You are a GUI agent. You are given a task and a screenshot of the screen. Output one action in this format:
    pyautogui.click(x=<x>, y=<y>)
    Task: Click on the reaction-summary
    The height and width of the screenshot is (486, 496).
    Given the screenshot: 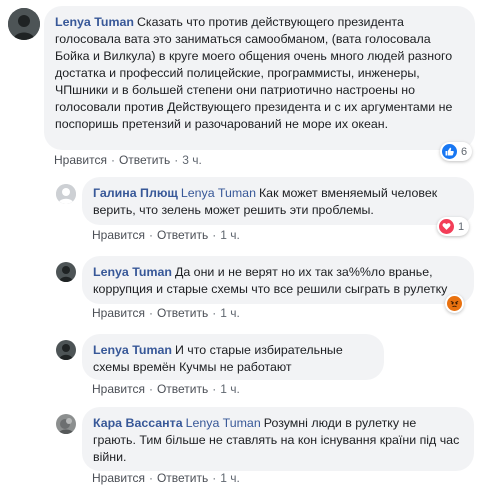 What is the action you would take?
    pyautogui.click(x=454, y=303)
    